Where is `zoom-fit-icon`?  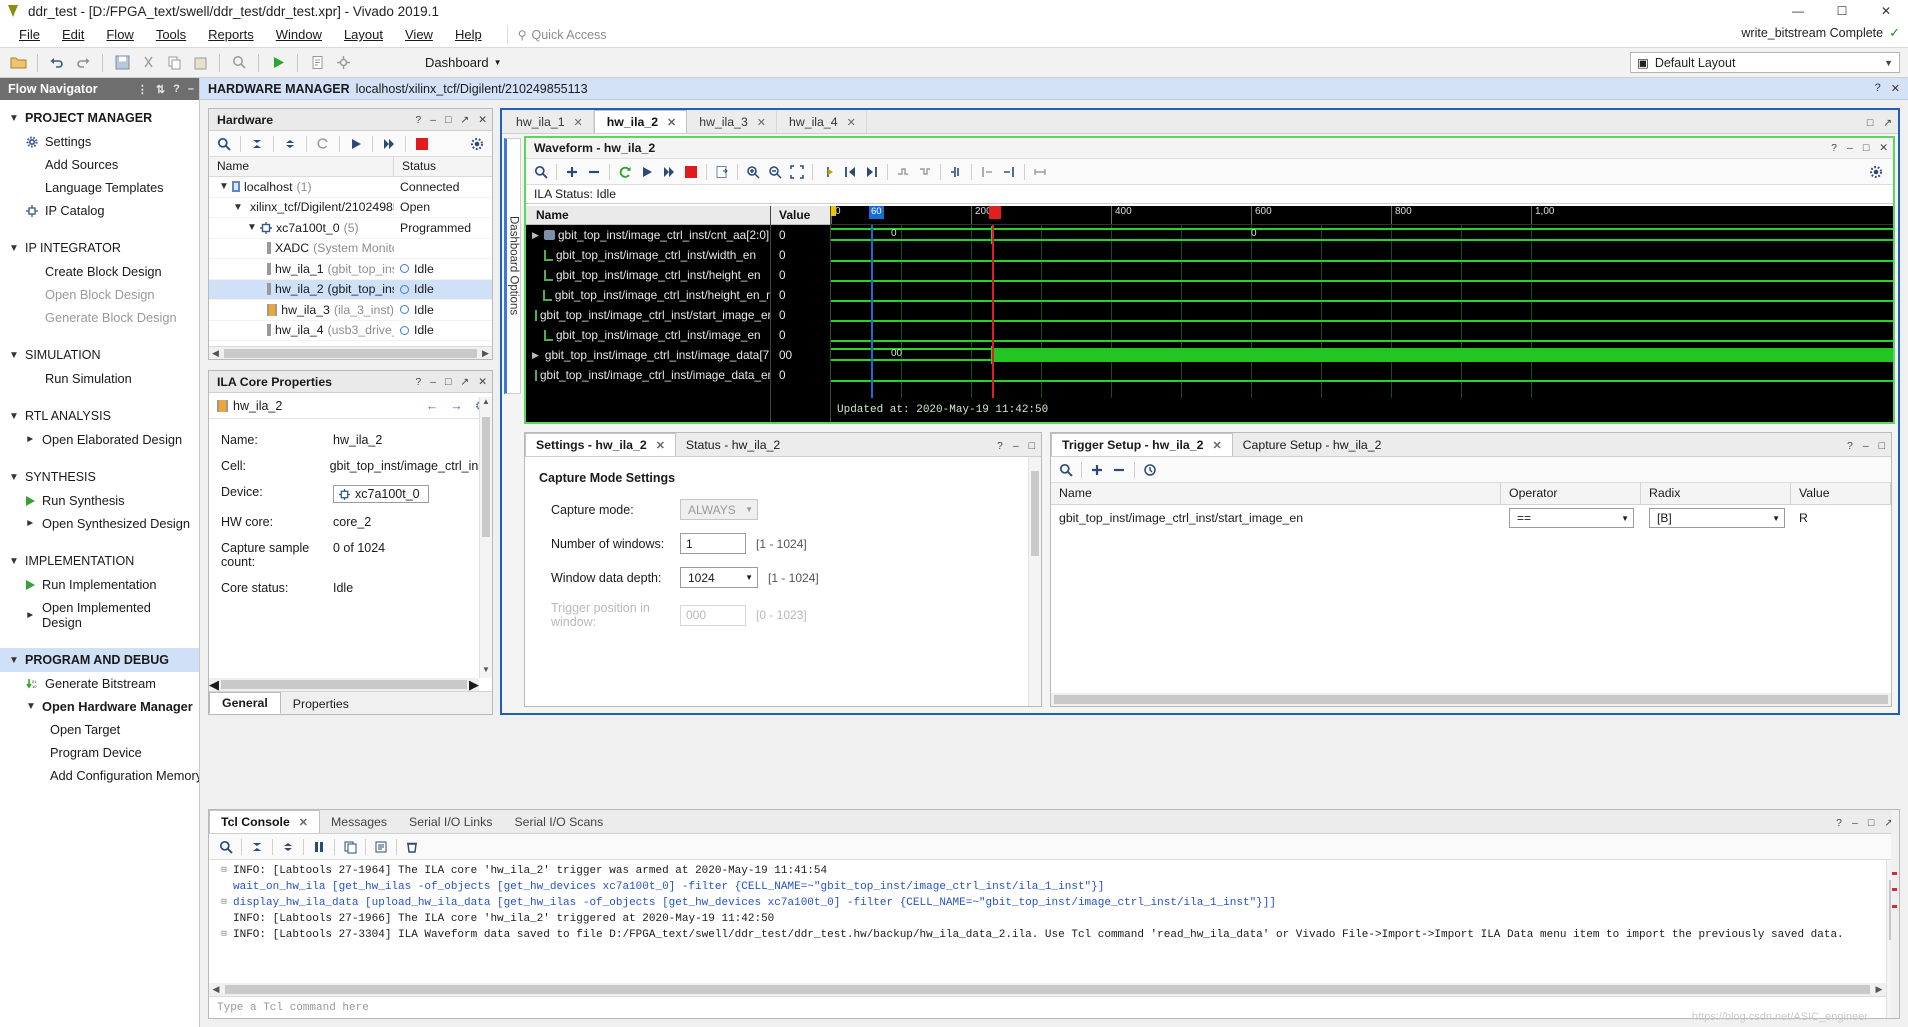 zoom-fit-icon is located at coordinates (797, 172).